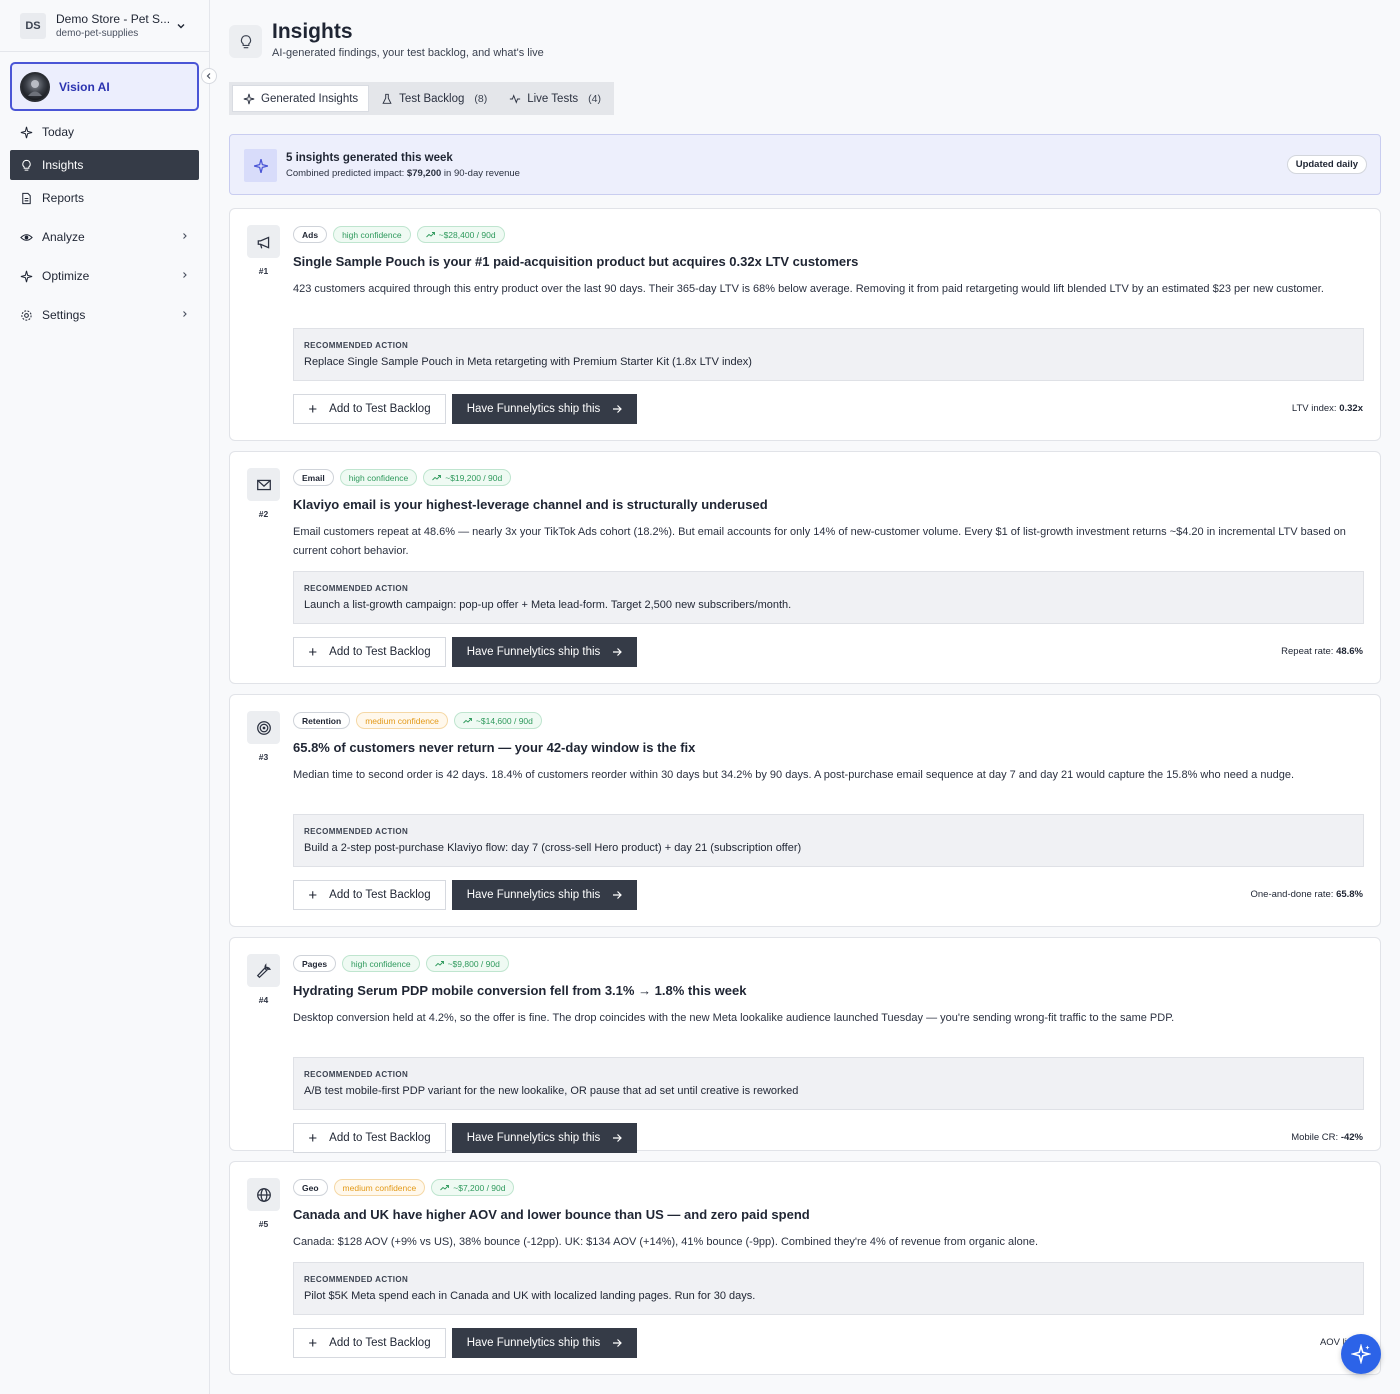  What do you see at coordinates (369, 158) in the screenshot?
I see `banner-title: 5 insights generated this week` at bounding box center [369, 158].